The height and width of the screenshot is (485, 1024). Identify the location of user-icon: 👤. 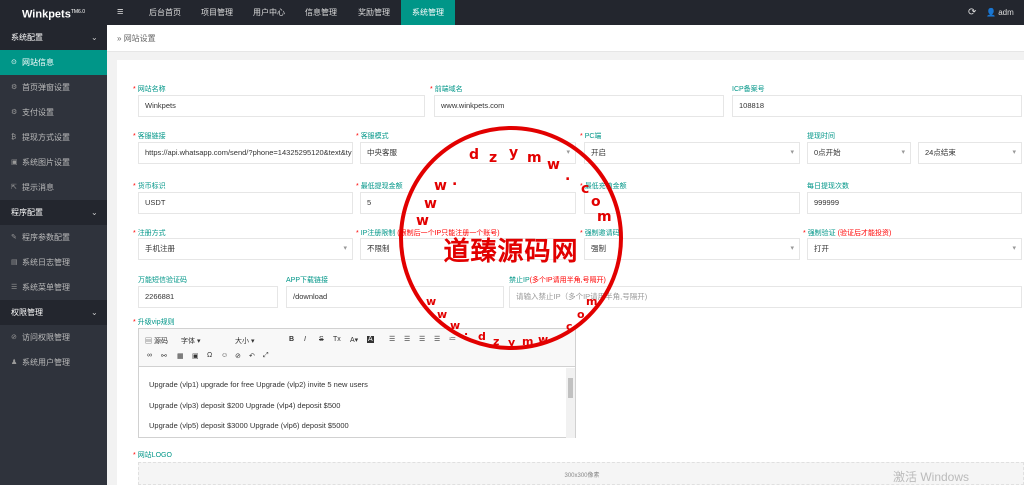
(991, 12).